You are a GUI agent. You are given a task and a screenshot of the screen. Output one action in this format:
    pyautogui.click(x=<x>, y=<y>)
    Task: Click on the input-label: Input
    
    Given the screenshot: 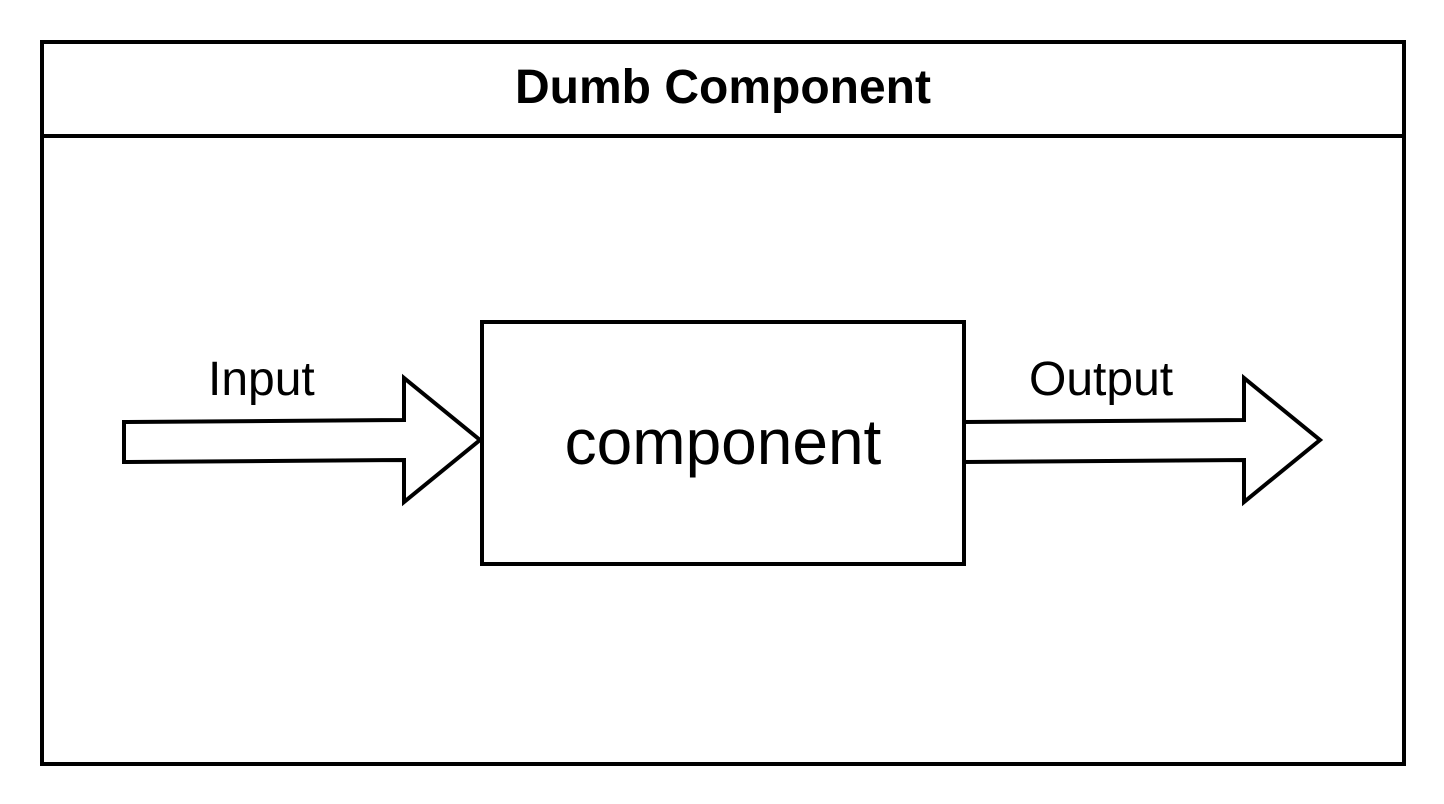 What is the action you would take?
    pyautogui.click(x=261, y=379)
    